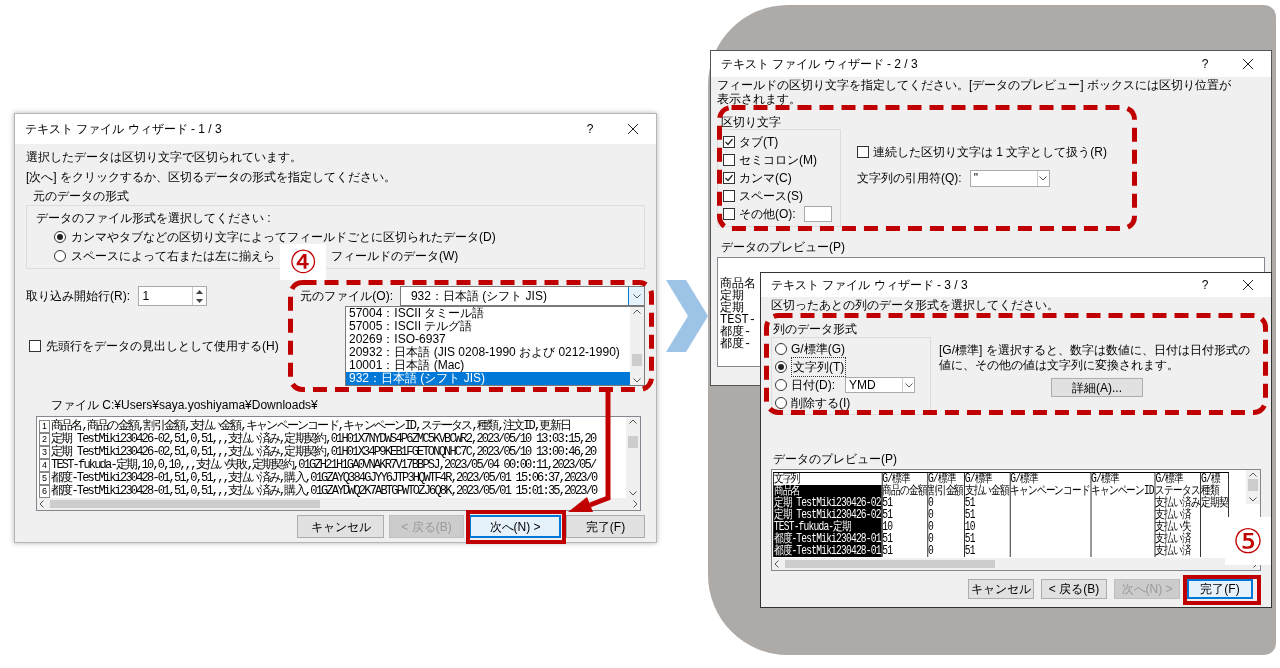 This screenshot has height=668, width=1280. I want to click on step-number-badge: ④, so click(303, 262).